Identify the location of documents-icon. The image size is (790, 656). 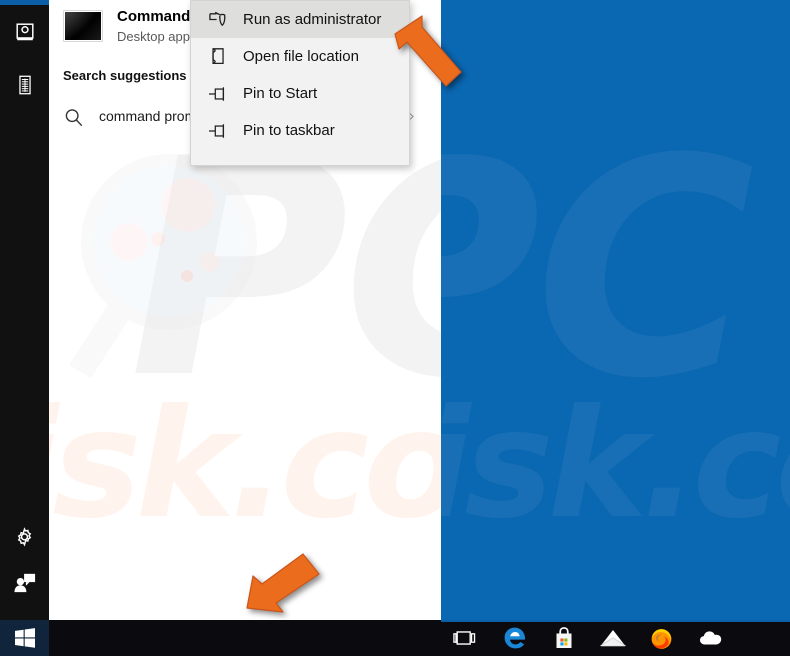
(24, 85).